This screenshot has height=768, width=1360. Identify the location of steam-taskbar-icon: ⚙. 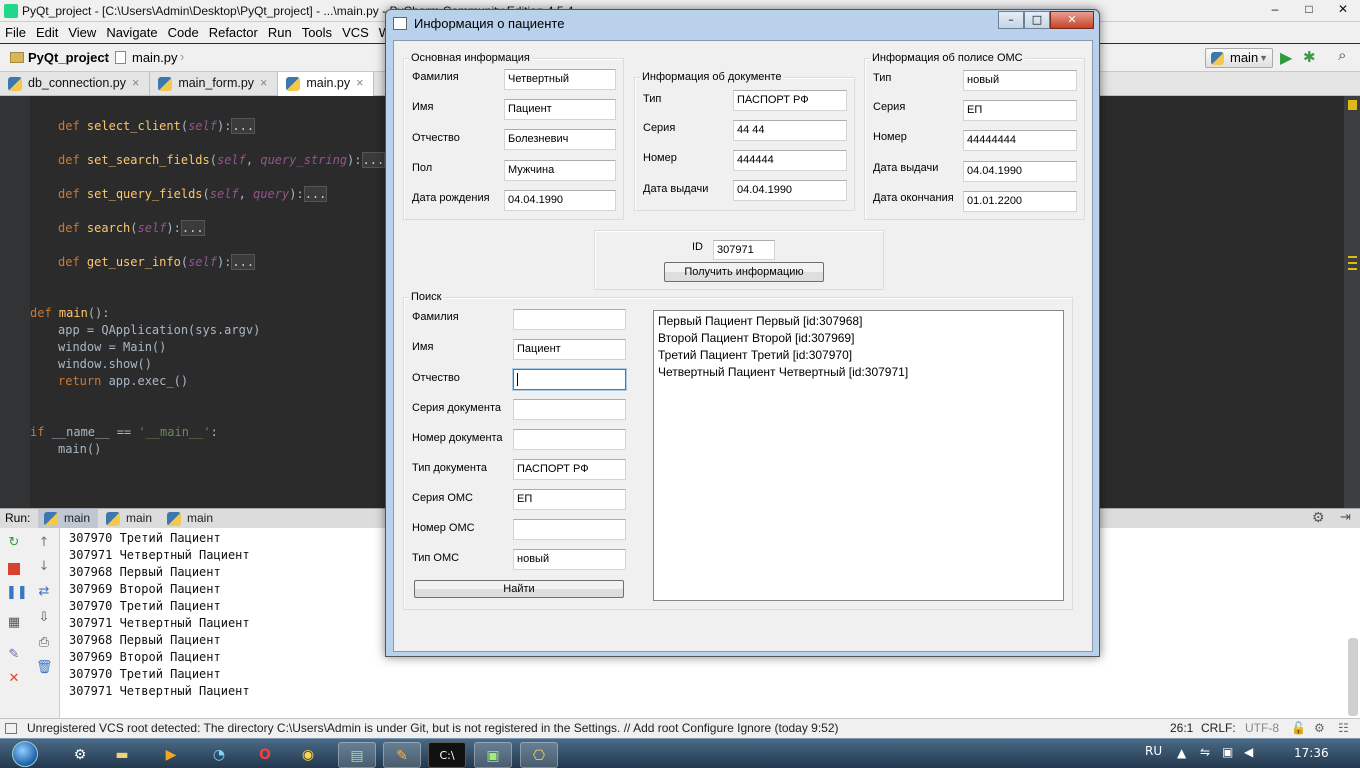
(80, 755).